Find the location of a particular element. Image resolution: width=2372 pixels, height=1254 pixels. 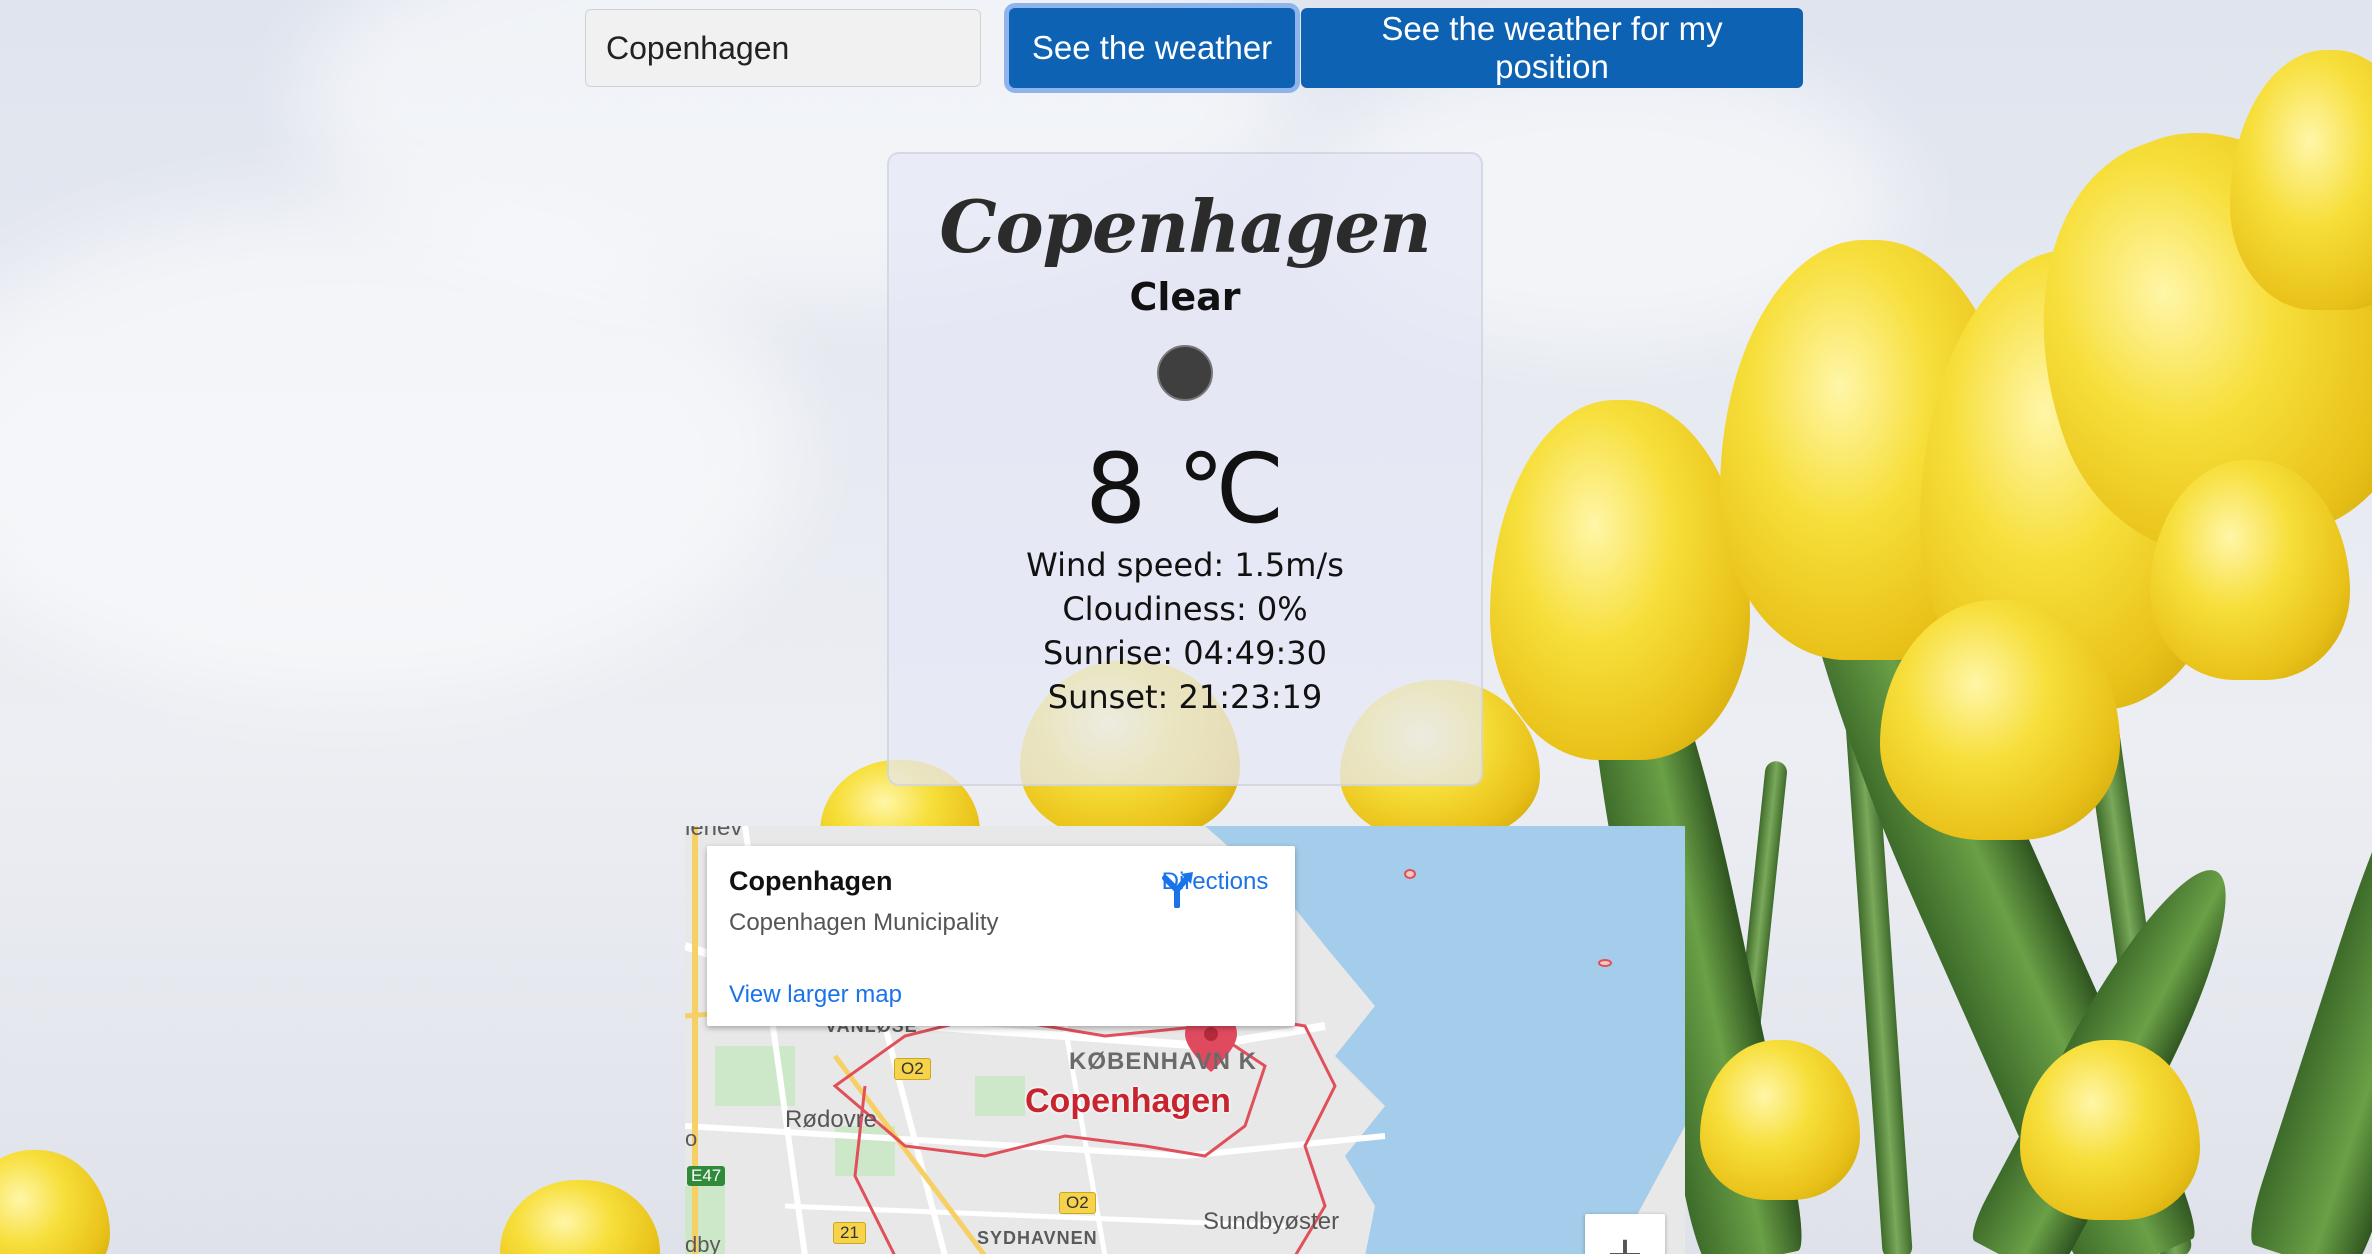

view-larger-map-link: View larger map is located at coordinates (815, 995).